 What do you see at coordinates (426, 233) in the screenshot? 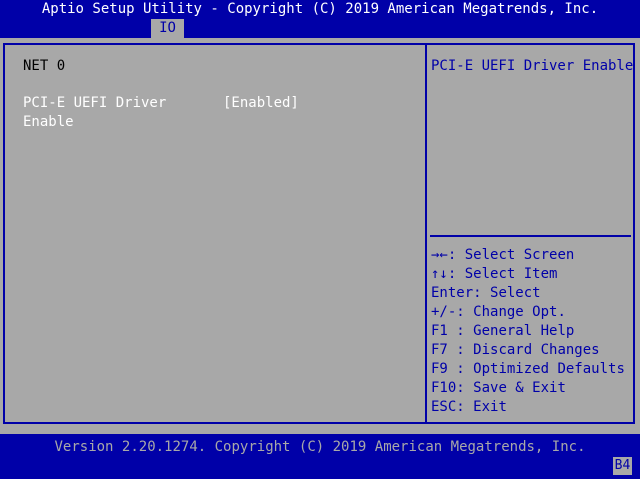
I see `panel-divider` at bounding box center [426, 233].